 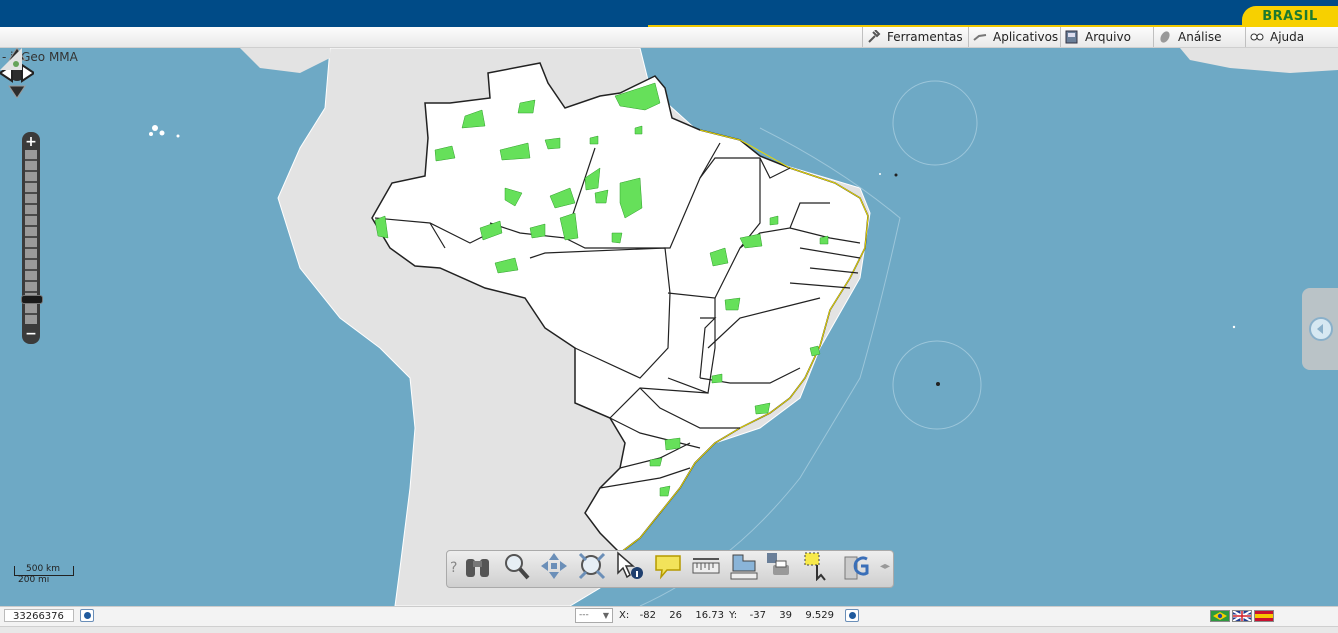 I want to click on flag-brazil-icon, so click(x=1220, y=616).